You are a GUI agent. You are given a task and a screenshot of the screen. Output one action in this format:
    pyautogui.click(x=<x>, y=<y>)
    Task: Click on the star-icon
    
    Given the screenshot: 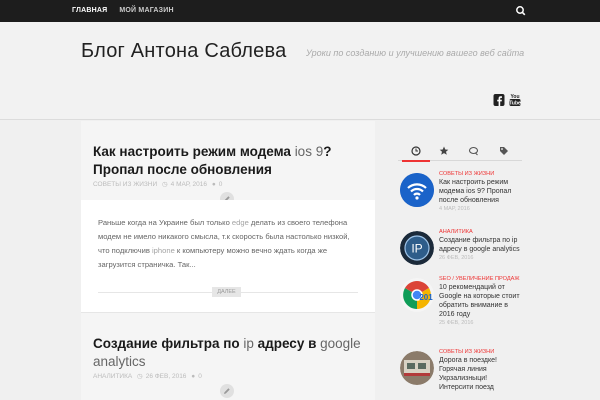 What is the action you would take?
    pyautogui.click(x=444, y=150)
    